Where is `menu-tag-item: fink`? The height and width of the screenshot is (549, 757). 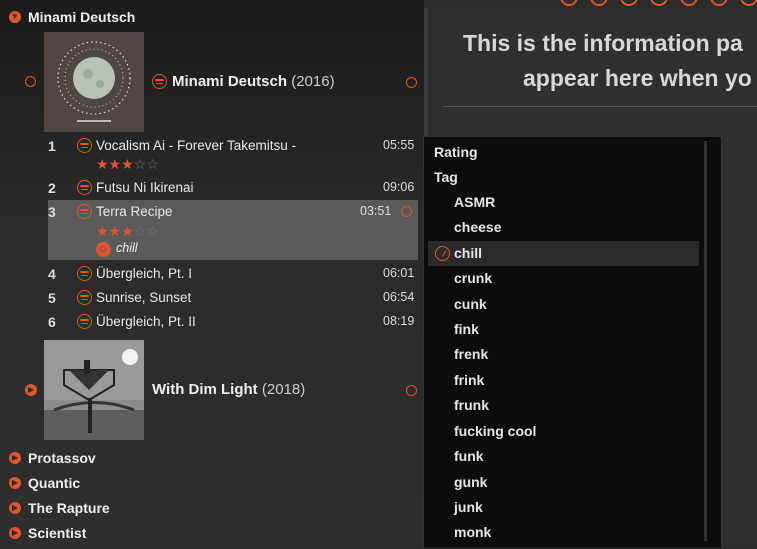 menu-tag-item: fink is located at coordinates (561, 329).